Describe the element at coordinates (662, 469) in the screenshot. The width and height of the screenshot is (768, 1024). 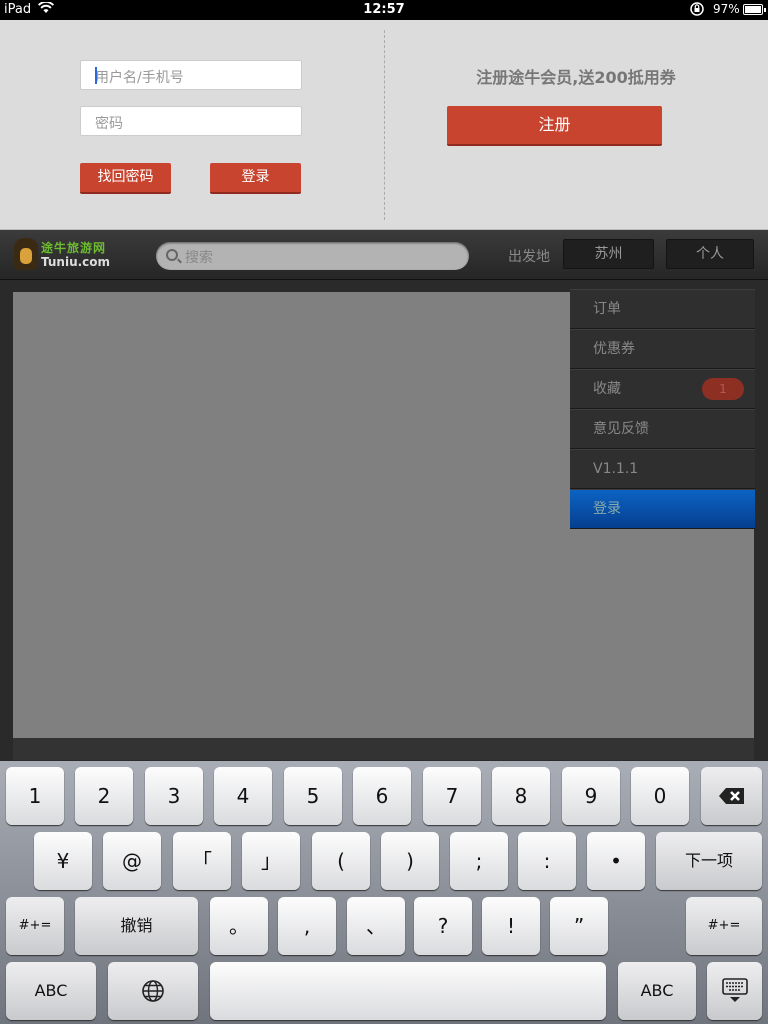
I see `menu-item-version: V1.1.1` at that location.